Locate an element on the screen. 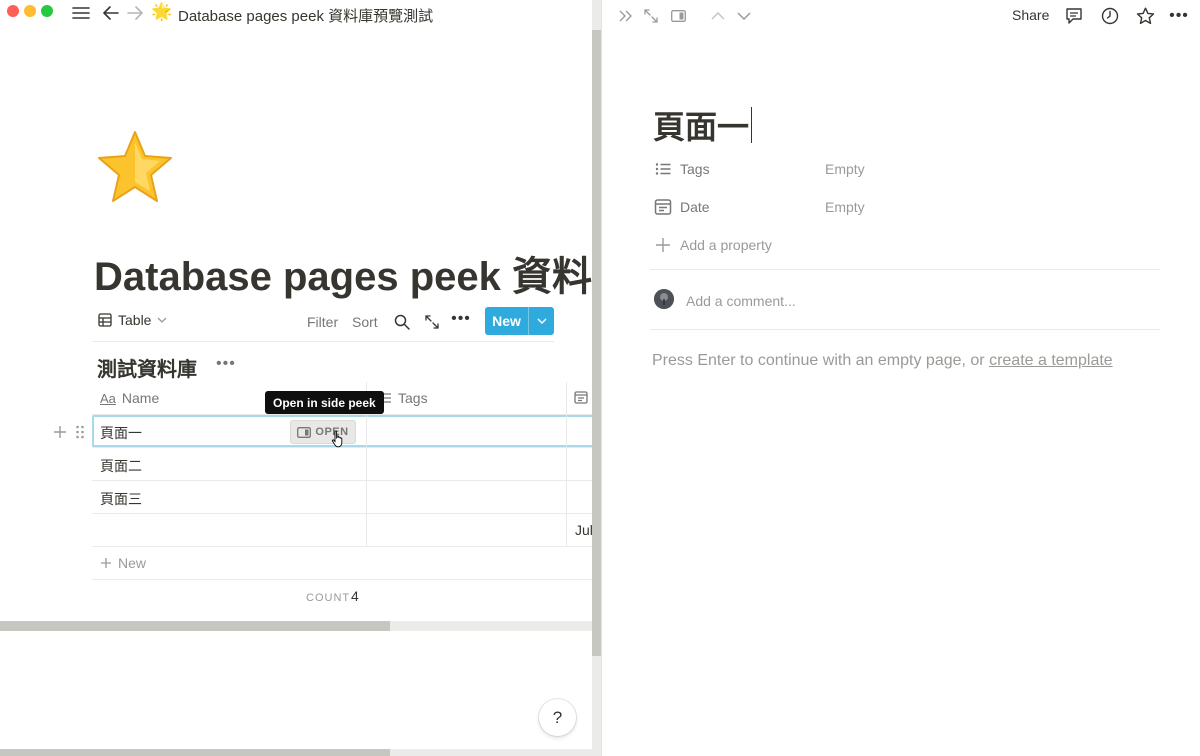  star-favorite-icon is located at coordinates (1145, 16).